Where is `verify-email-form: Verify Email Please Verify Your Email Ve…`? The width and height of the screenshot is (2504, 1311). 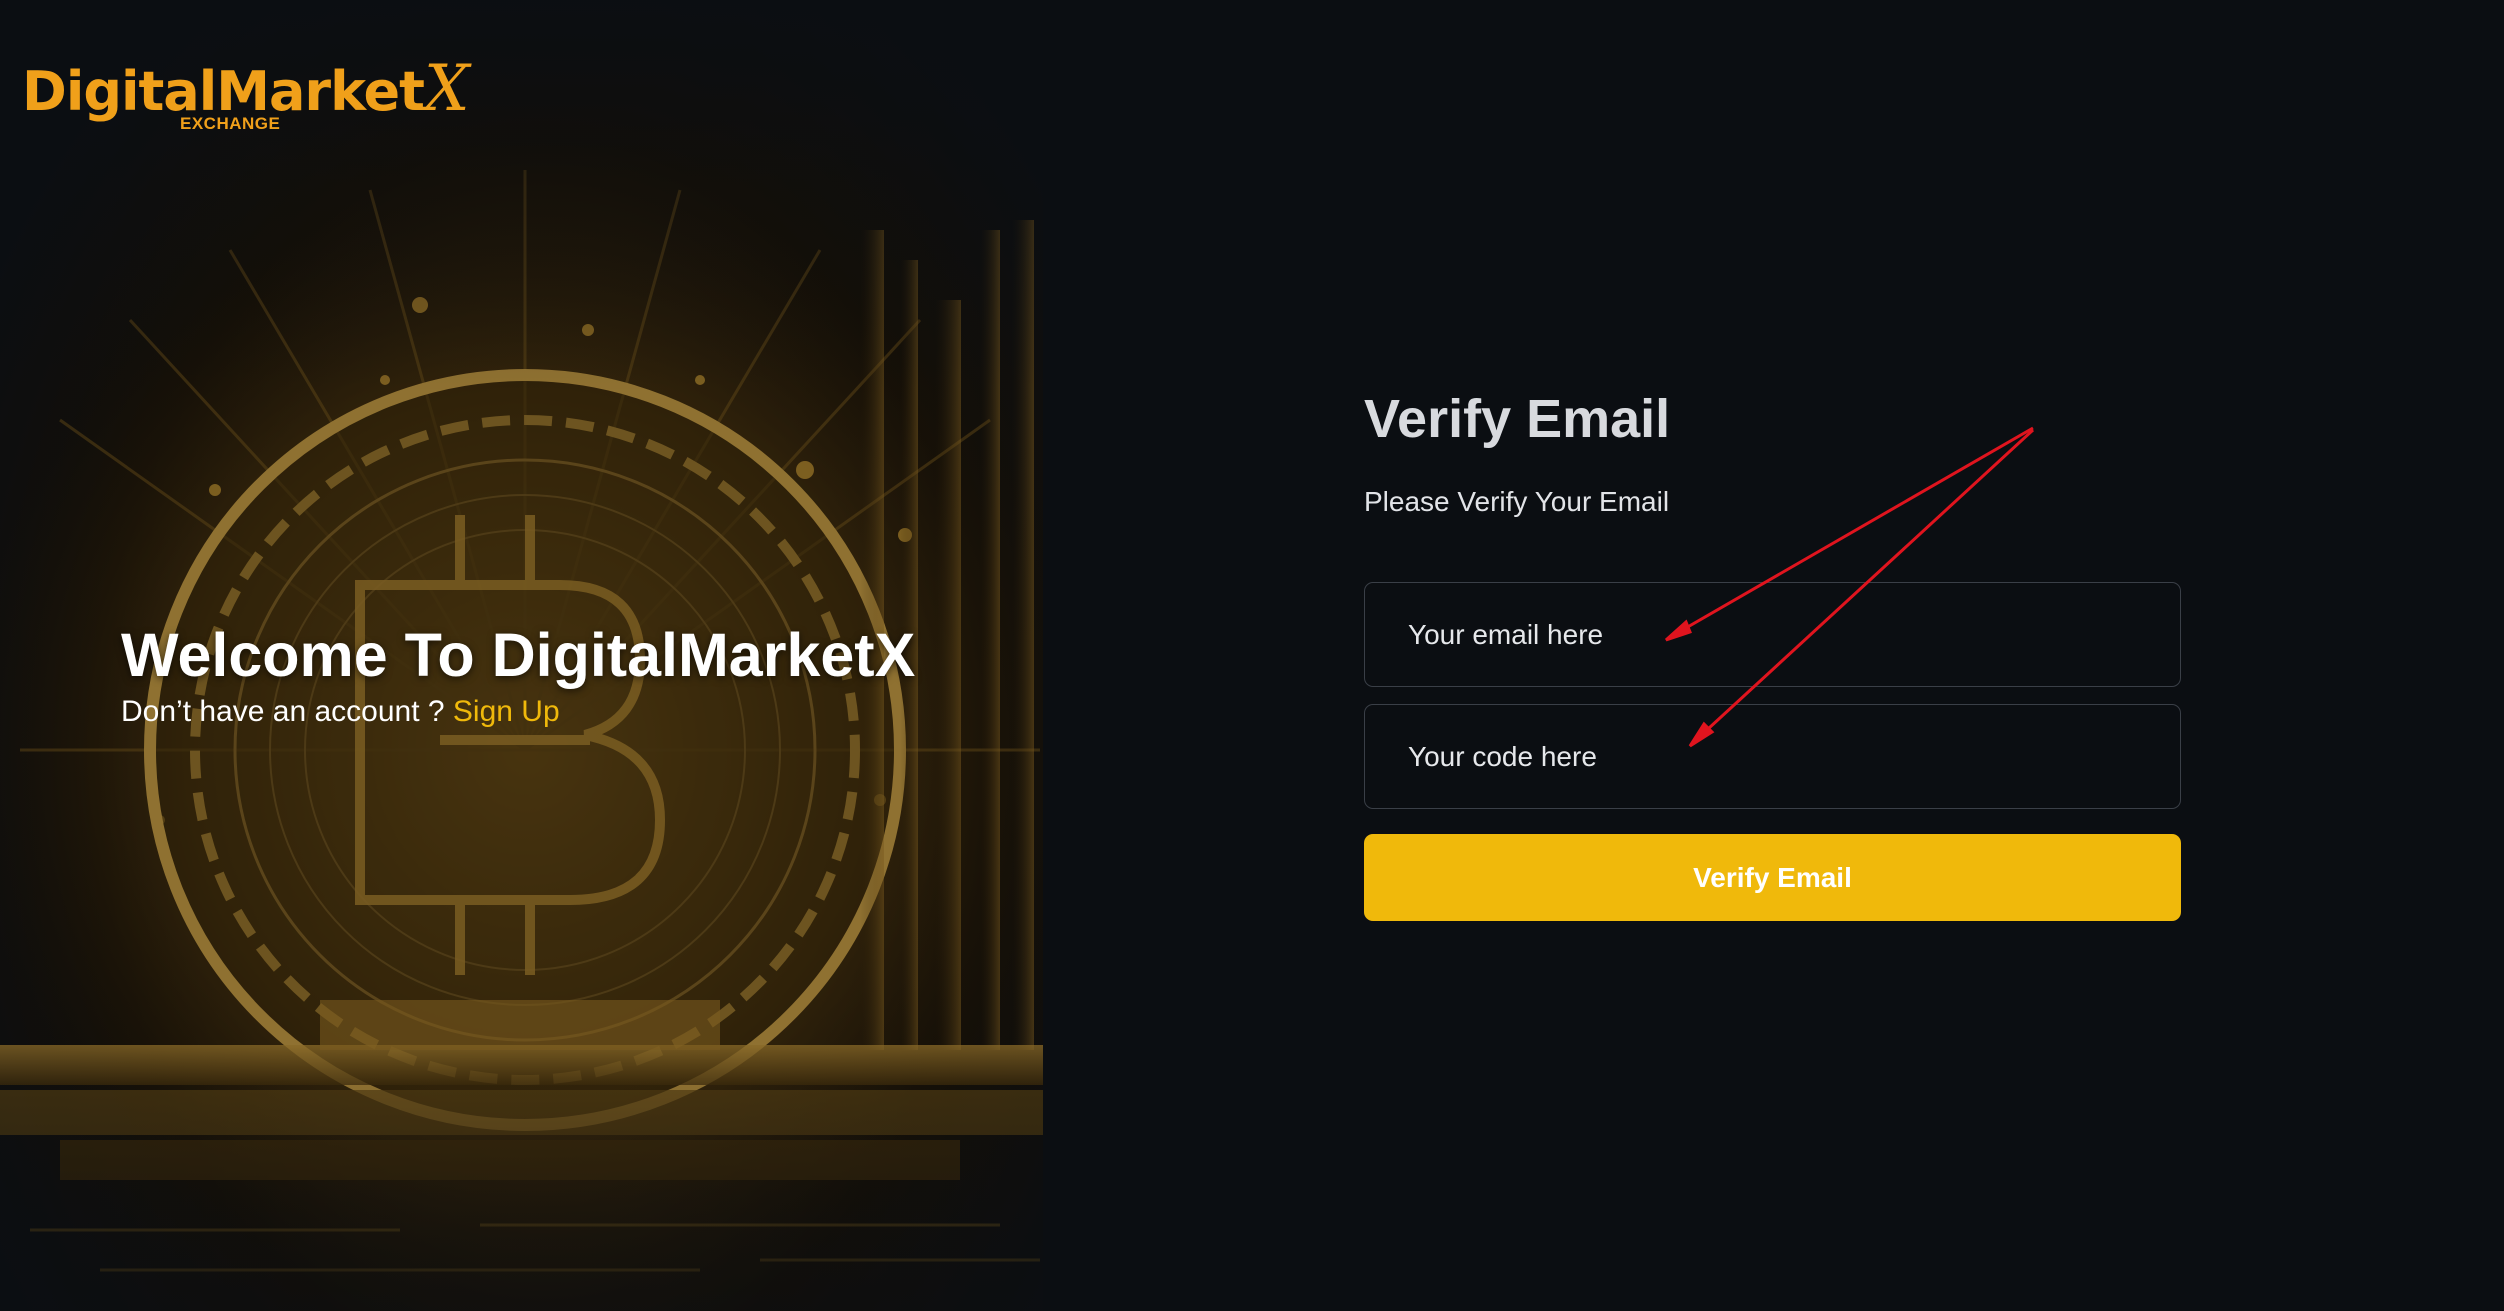 verify-email-form: Verify Email Please Verify Your Email Ve… is located at coordinates (1773, 655).